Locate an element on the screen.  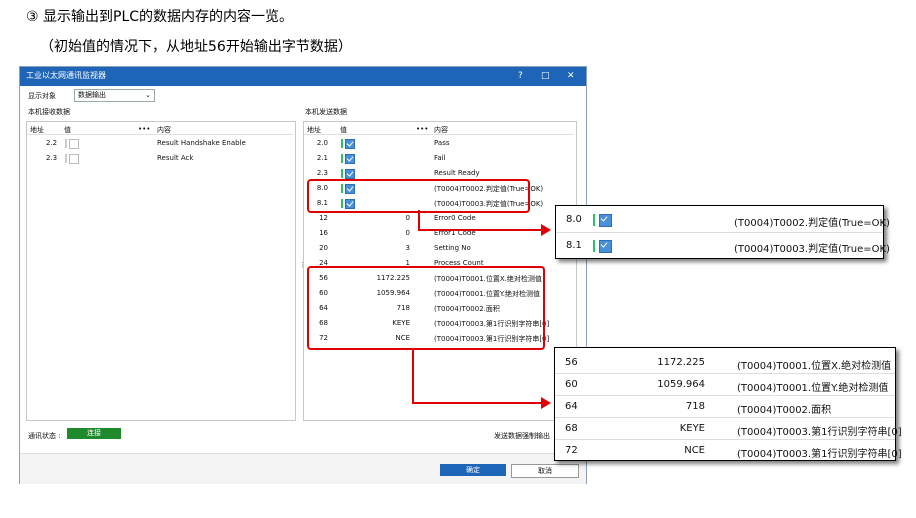
send-row-address: 2.0 is located at coordinates (322, 143).